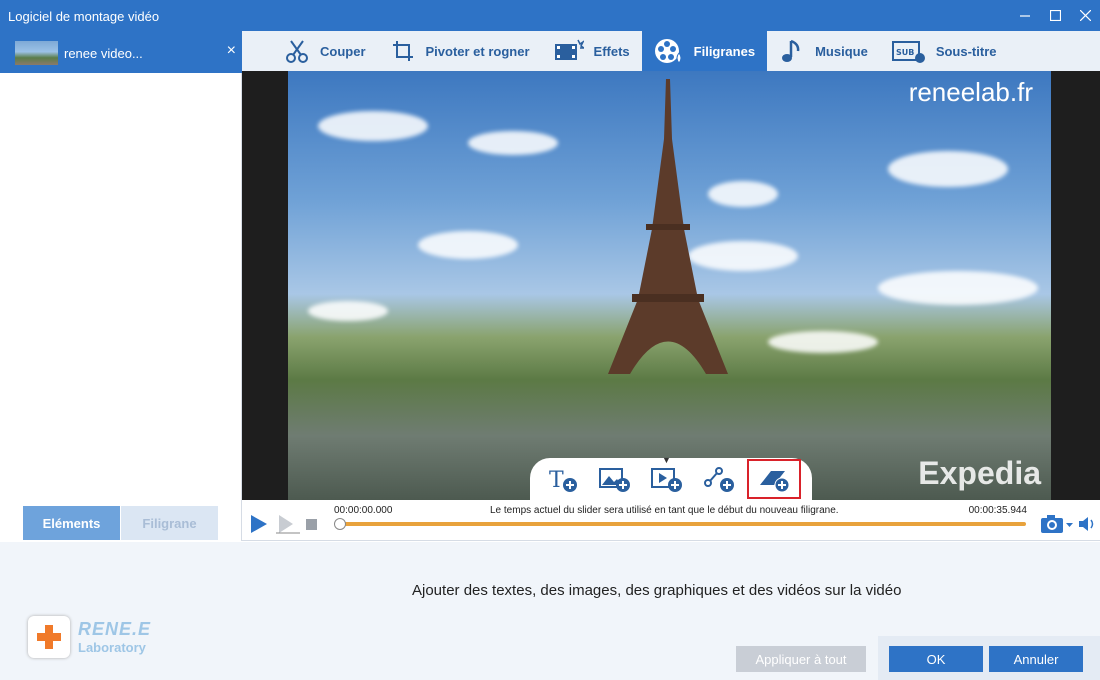 The width and height of the screenshot is (1100, 680). Describe the element at coordinates (169, 523) in the screenshot. I see `tab-filigrane: Filigrane` at that location.